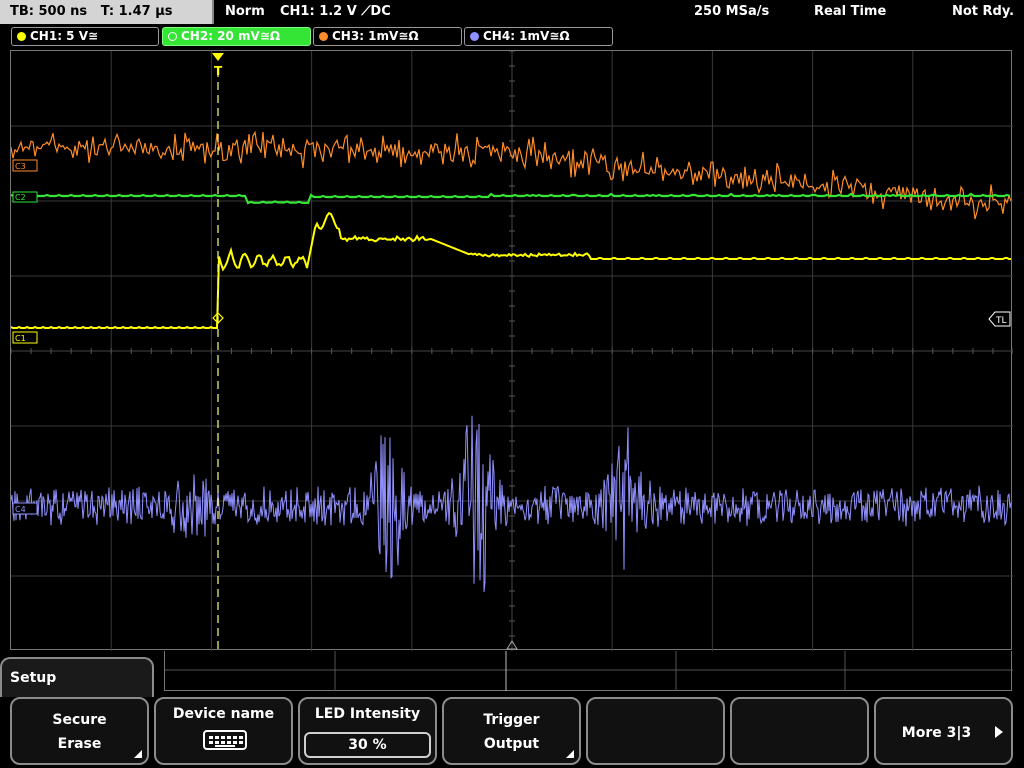  What do you see at coordinates (983, 11) in the screenshot?
I see `trigger-state: Not Rdy.` at bounding box center [983, 11].